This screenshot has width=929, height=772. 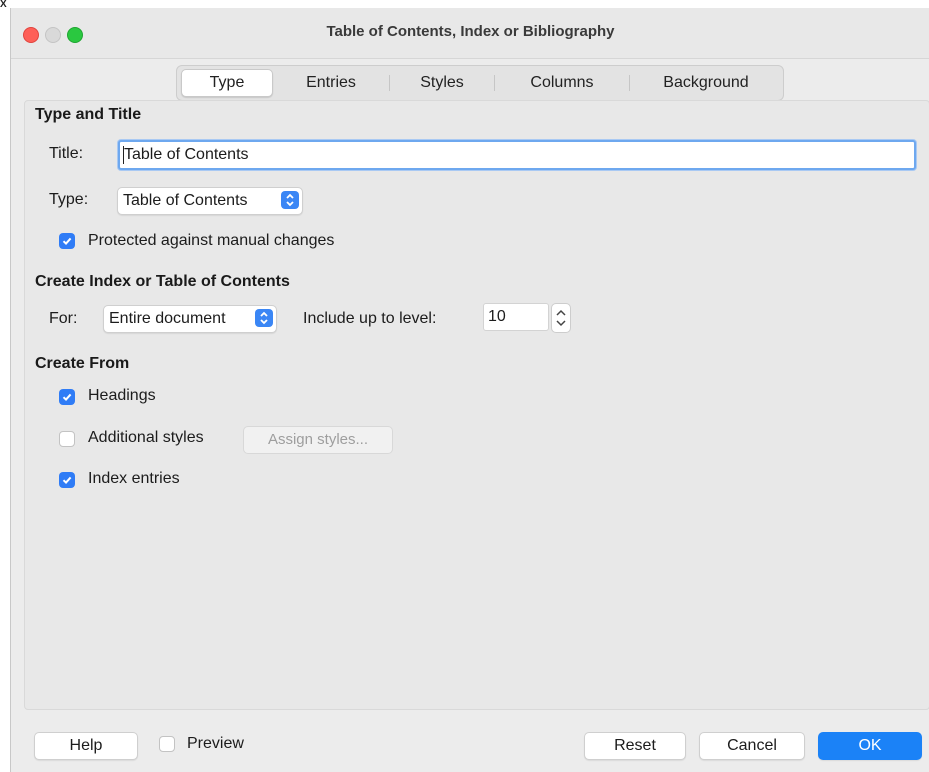 I want to click on stepper-arrows-icon, so click(x=561, y=318).